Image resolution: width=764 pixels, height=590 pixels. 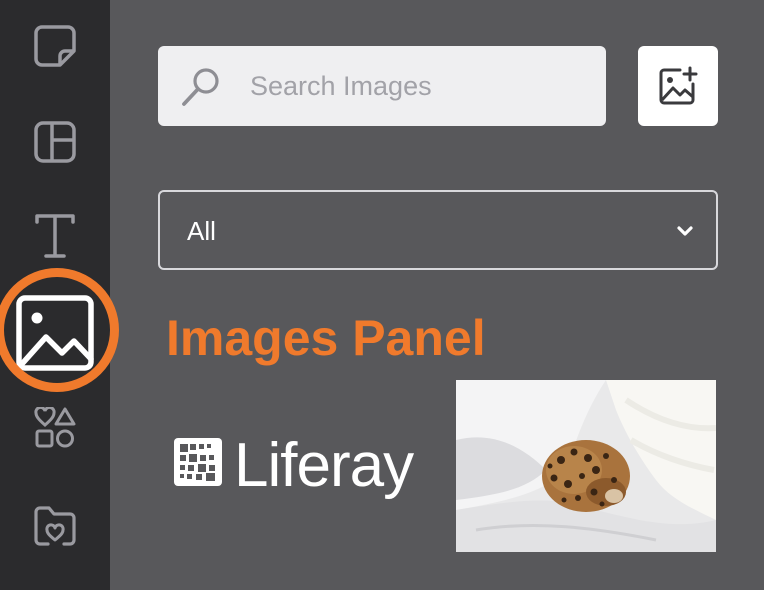 I want to click on sidebar-item-shapes, so click(x=55, y=428).